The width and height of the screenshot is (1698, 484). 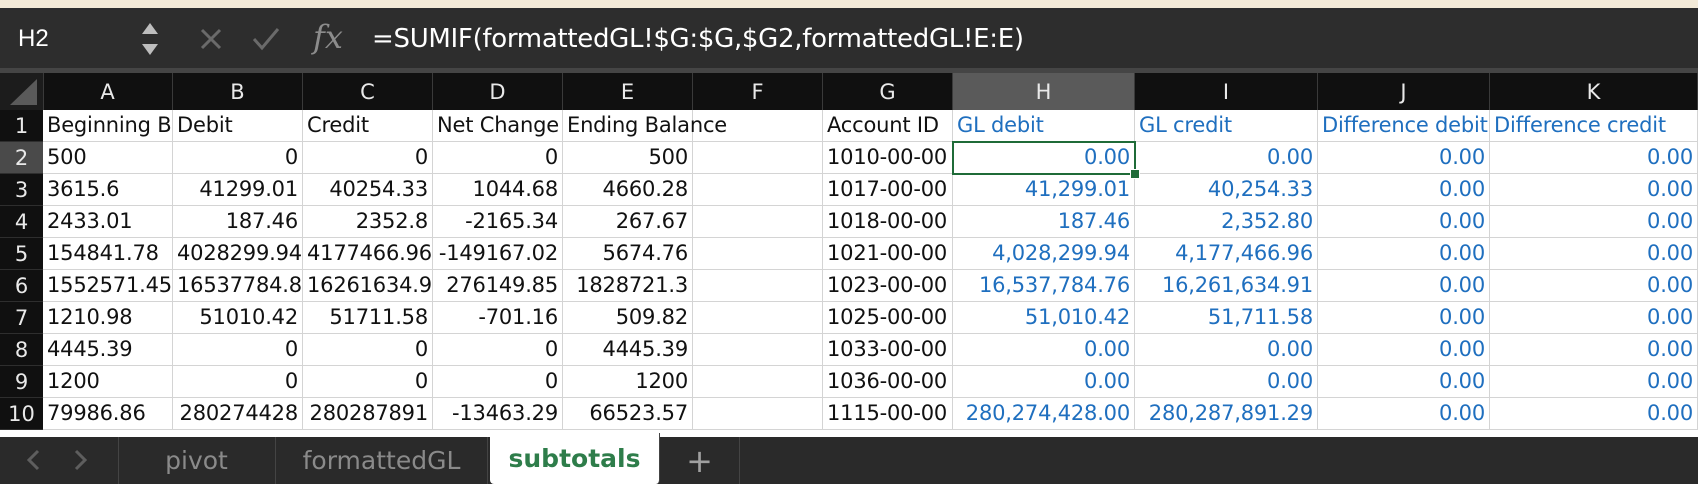 What do you see at coordinates (645, 126) in the screenshot?
I see `cell-e1: Ending Balance` at bounding box center [645, 126].